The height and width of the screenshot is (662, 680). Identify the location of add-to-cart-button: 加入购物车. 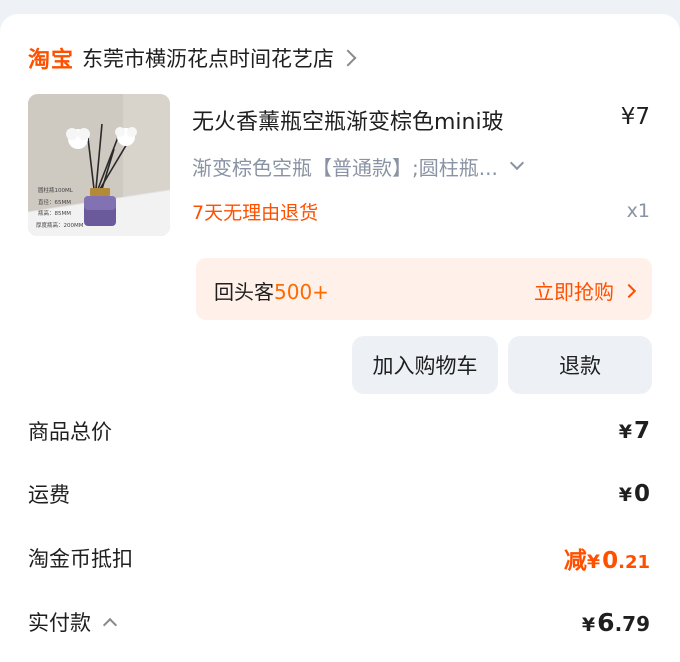
(425, 365).